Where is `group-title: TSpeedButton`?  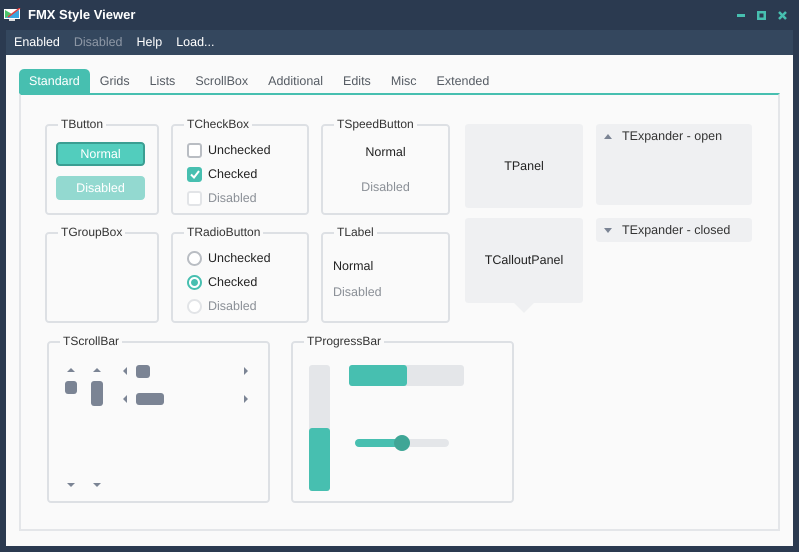
group-title: TSpeedButton is located at coordinates (375, 124).